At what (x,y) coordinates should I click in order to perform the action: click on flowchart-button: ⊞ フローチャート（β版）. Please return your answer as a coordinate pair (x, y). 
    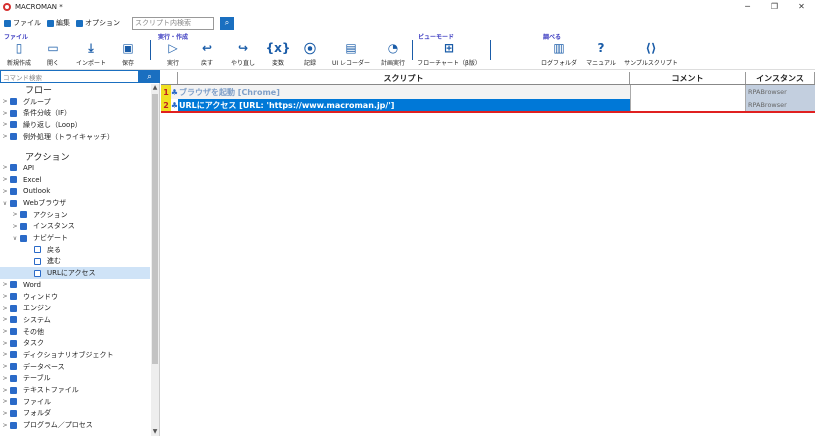
    Looking at the image, I should click on (449, 55).